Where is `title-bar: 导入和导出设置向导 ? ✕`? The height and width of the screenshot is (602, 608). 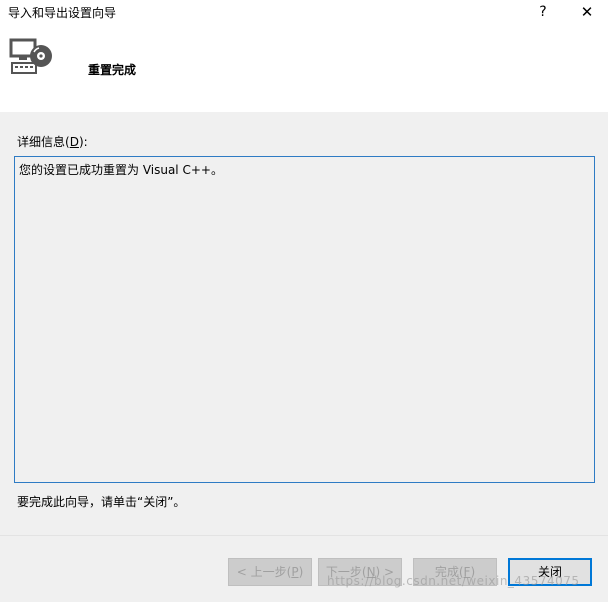
title-bar: 导入和导出设置向导 ? ✕ is located at coordinates (304, 14).